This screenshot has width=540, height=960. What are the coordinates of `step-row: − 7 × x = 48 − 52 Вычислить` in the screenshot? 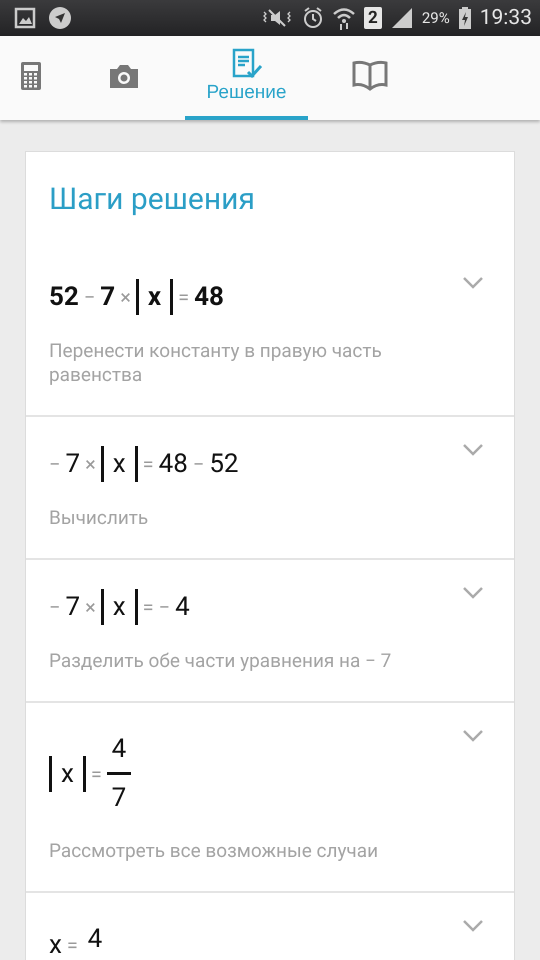 It's located at (270, 488).